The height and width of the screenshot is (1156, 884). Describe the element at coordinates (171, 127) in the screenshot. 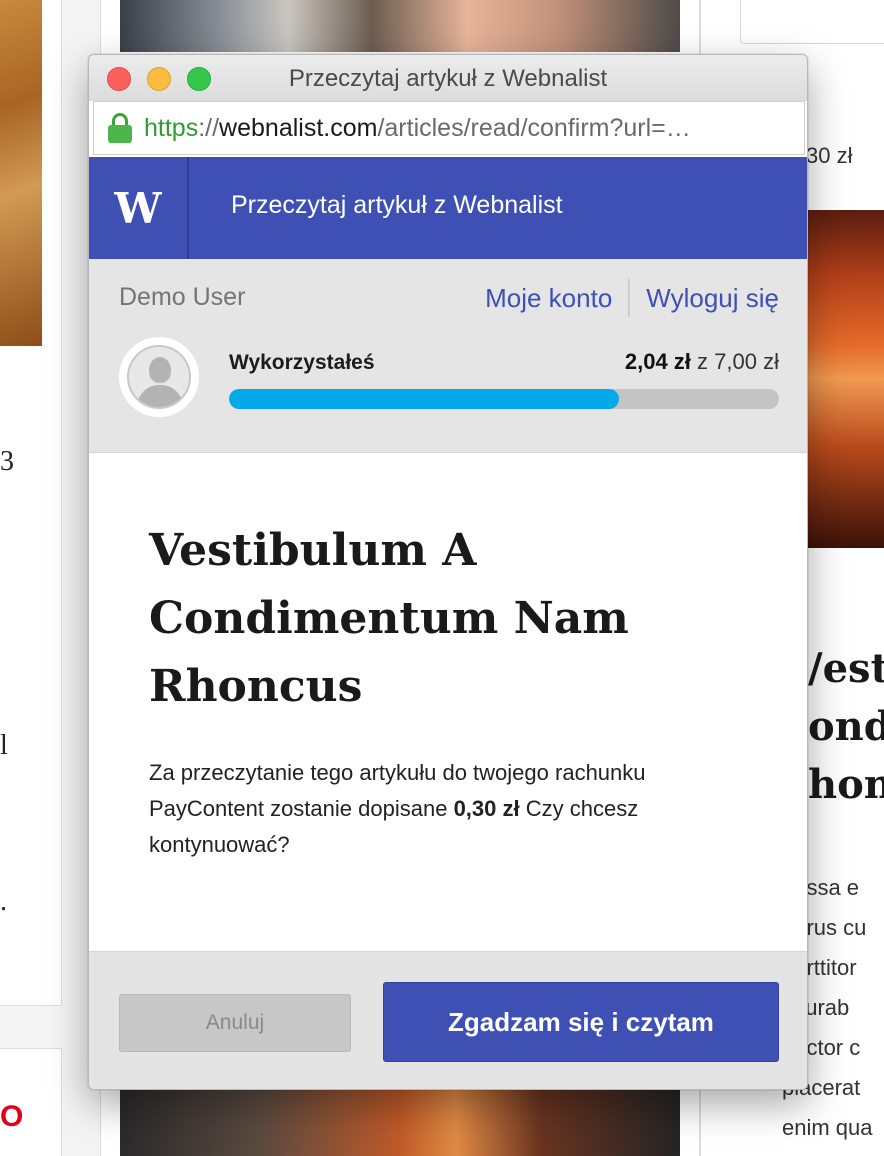

I see `url-scheme: https` at that location.